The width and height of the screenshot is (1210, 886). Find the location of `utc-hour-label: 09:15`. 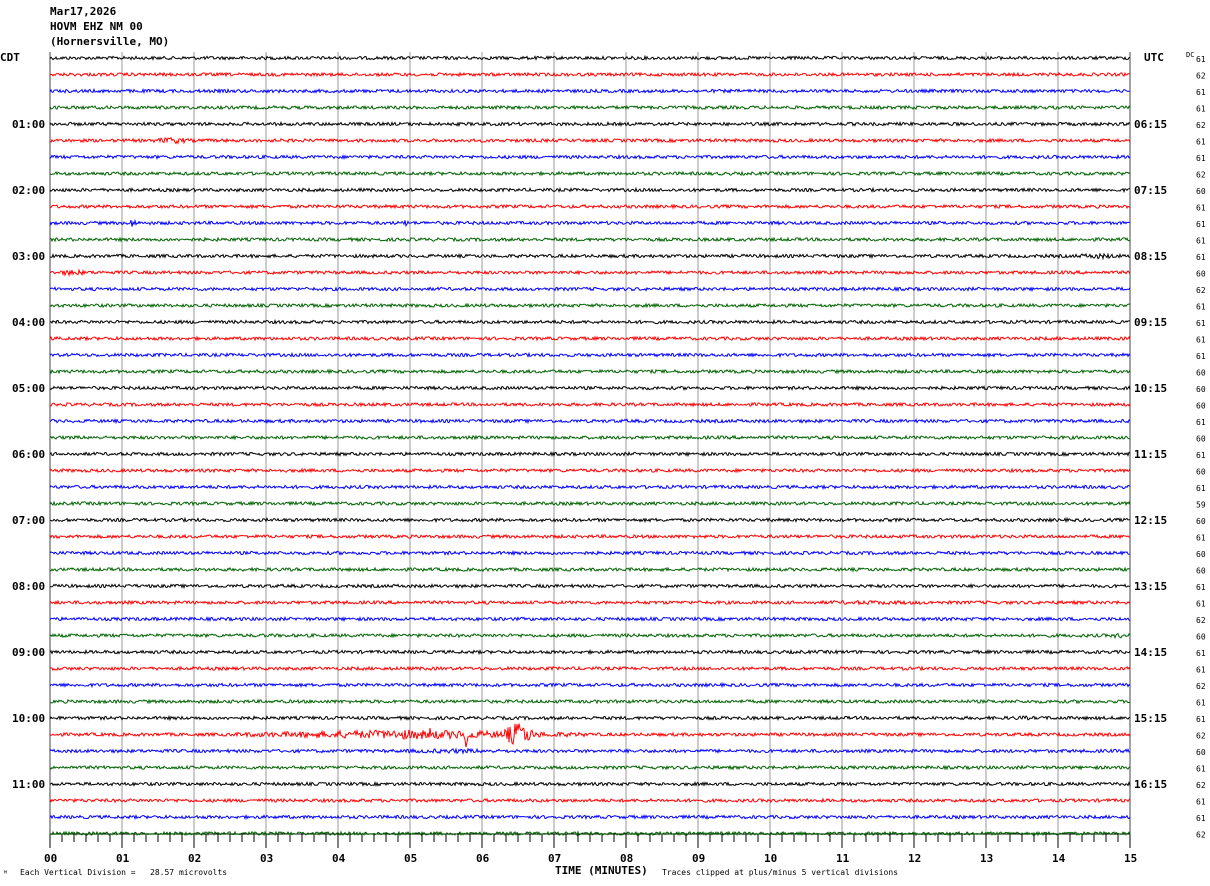

utc-hour-label: 09:15 is located at coordinates (1150, 322).